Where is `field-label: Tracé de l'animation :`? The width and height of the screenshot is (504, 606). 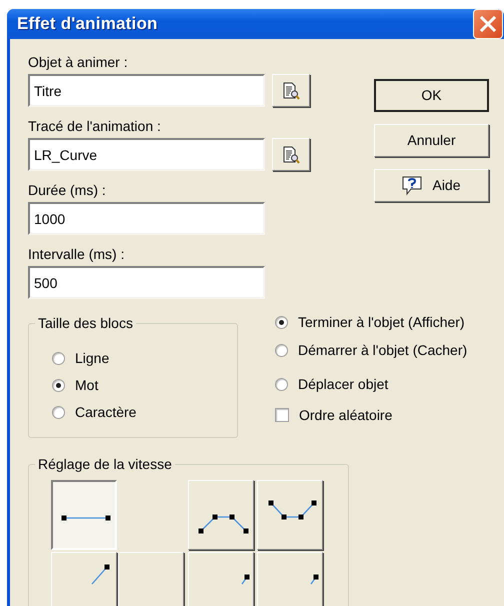 field-label: Tracé de l'animation : is located at coordinates (95, 126).